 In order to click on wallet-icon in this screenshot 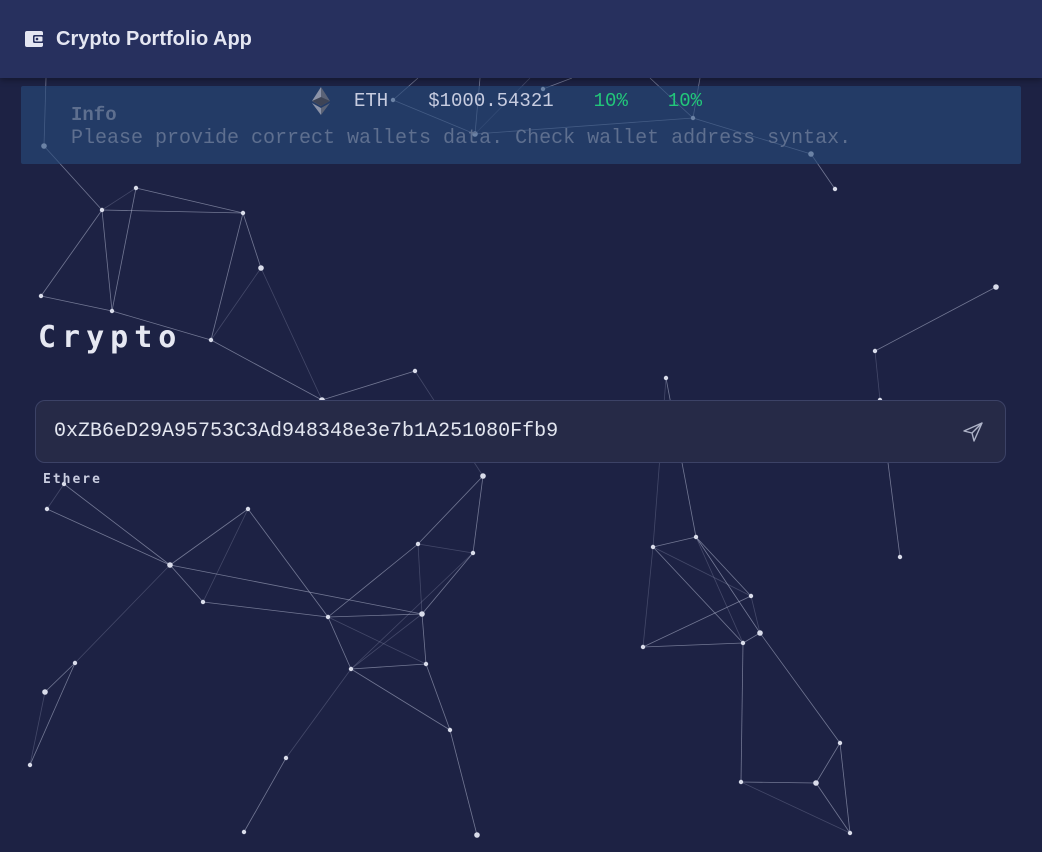, I will do `click(34, 39)`.